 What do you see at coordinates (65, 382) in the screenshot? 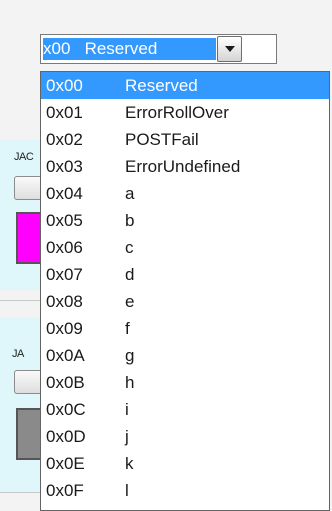
I see `item-code: 0x0B` at bounding box center [65, 382].